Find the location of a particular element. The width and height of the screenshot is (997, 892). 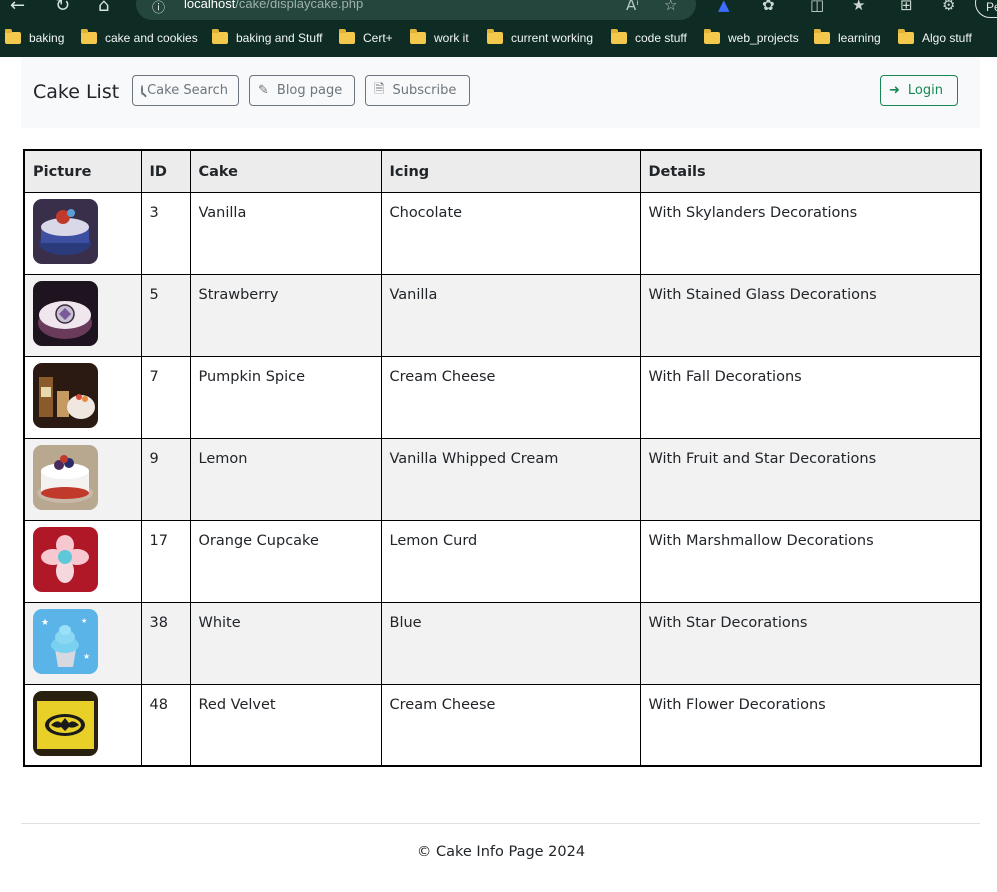

subscribe-label: Subscribe is located at coordinates (424, 90).